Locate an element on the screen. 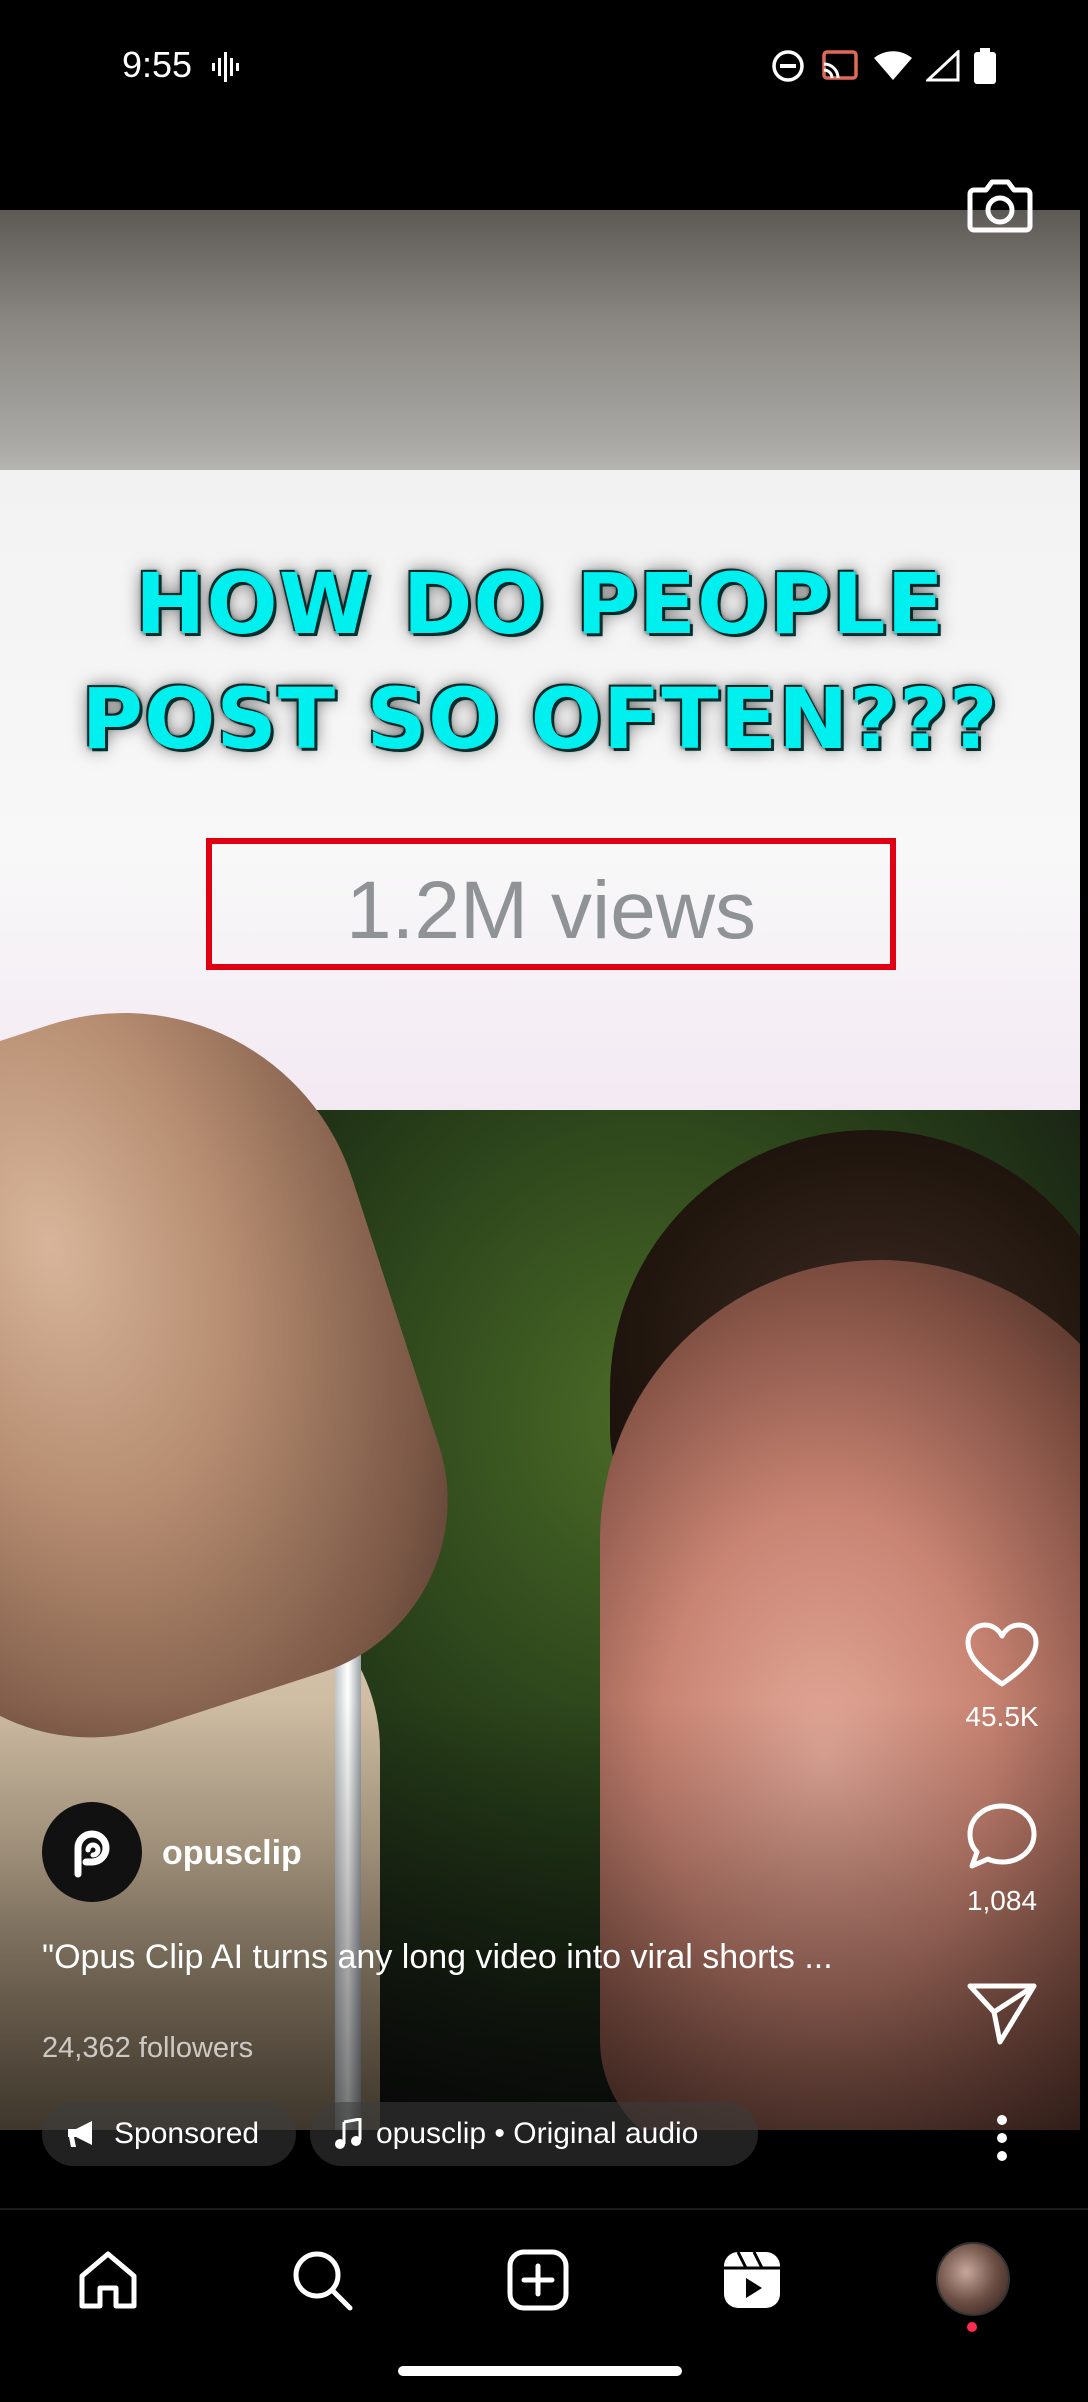  sponsored-label: Sponsored is located at coordinates (187, 2133).